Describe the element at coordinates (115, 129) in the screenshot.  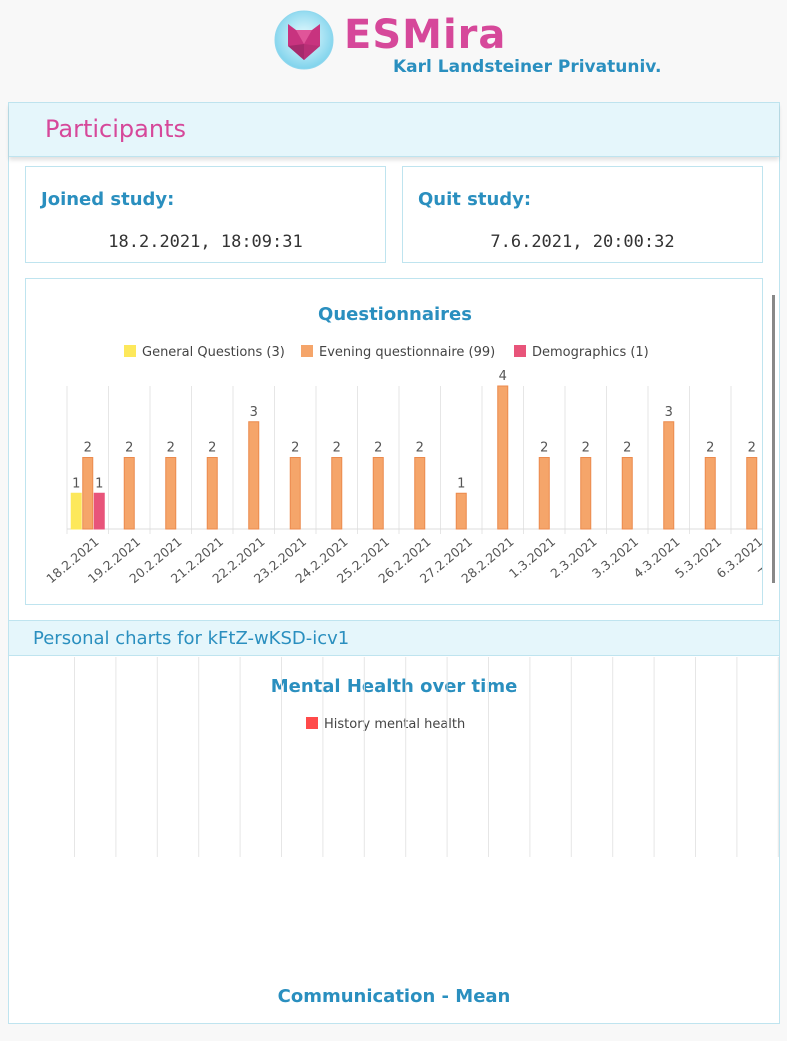
I see `page-title: Participants` at that location.